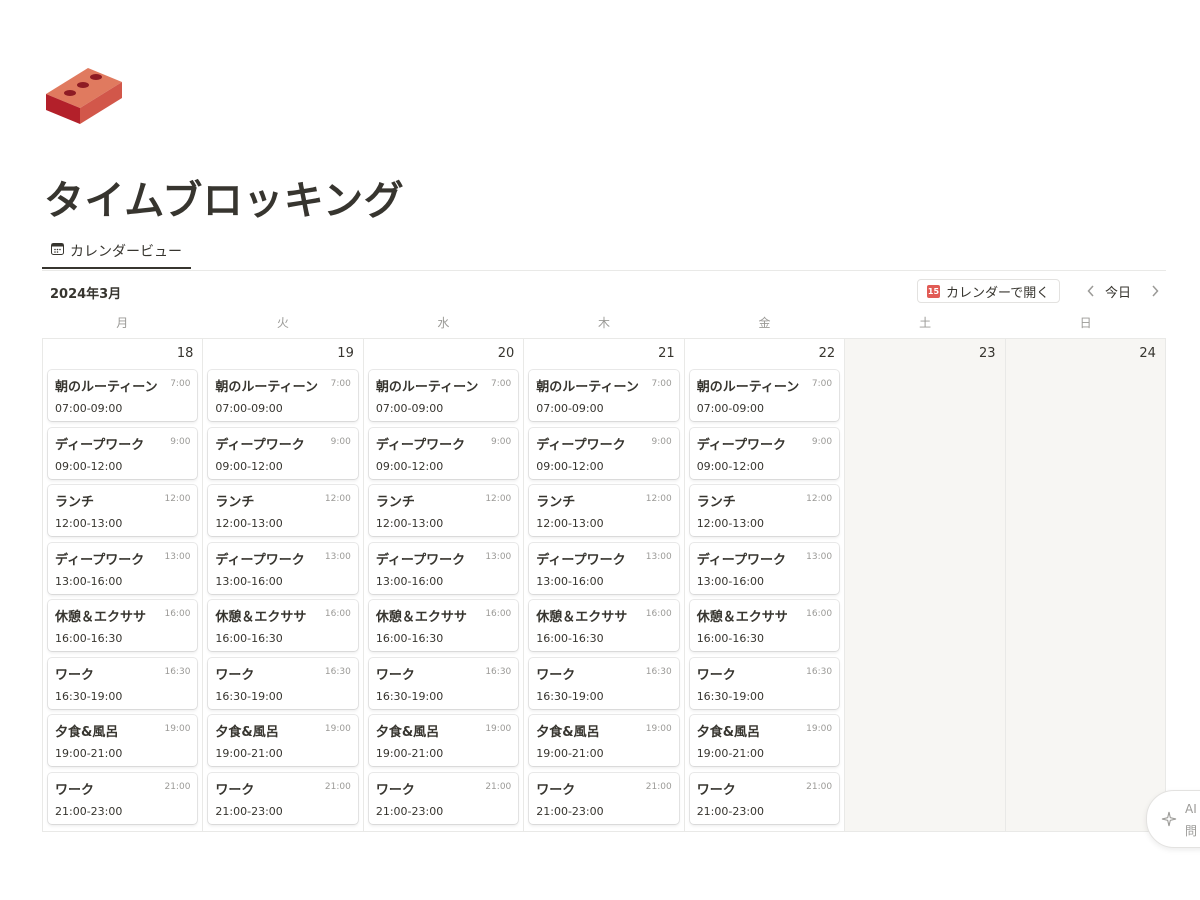 The width and height of the screenshot is (1200, 900). What do you see at coordinates (925, 585) in the screenshot?
I see `day-cell: 23` at bounding box center [925, 585].